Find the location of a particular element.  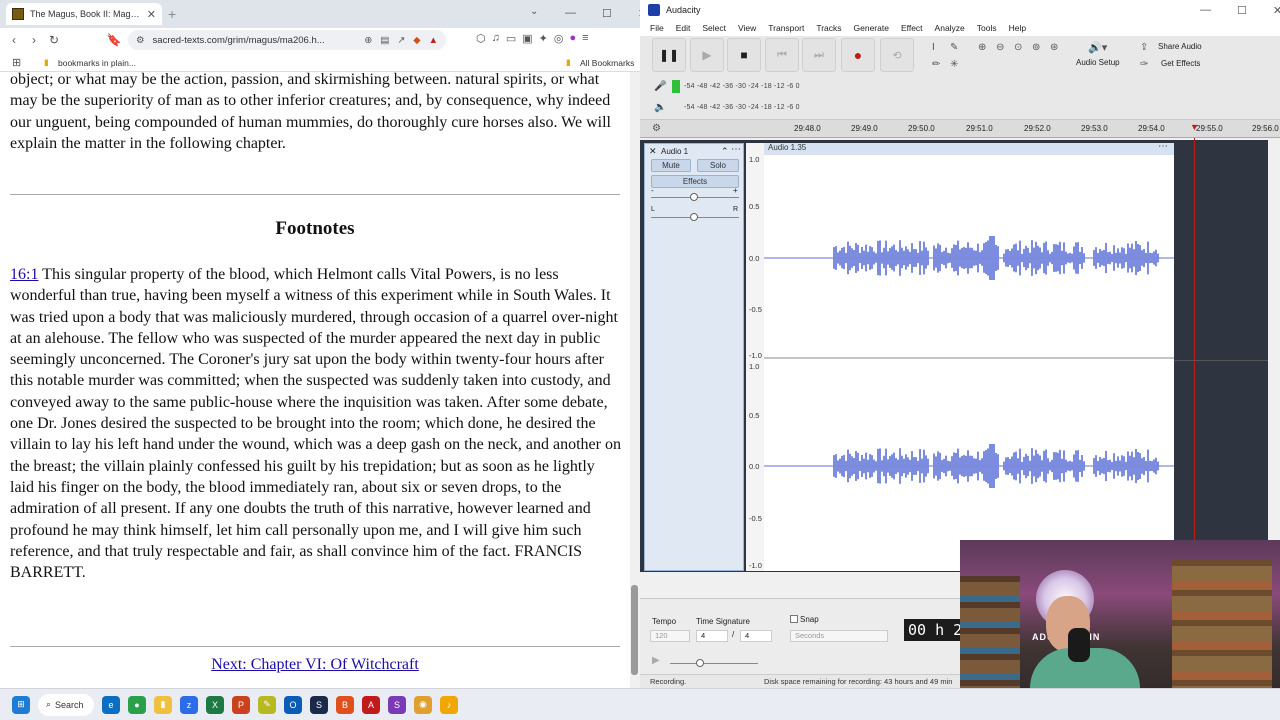

profile-icon: ● is located at coordinates (573, 38).